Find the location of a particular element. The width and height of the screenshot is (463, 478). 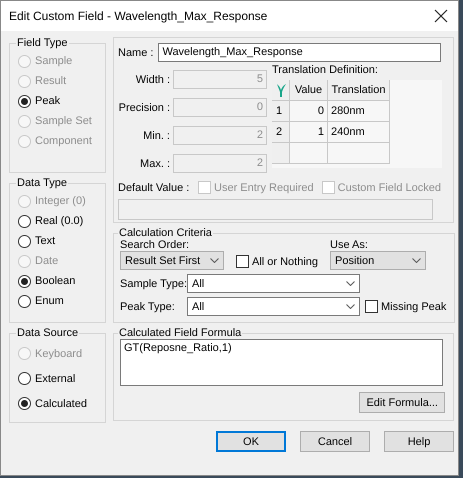

row-header: 1 is located at coordinates (281, 111).